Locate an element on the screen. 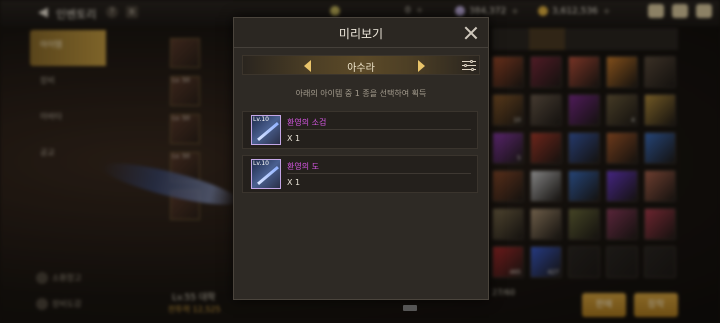  blade-icon: Lv.10 is located at coordinates (266, 174).